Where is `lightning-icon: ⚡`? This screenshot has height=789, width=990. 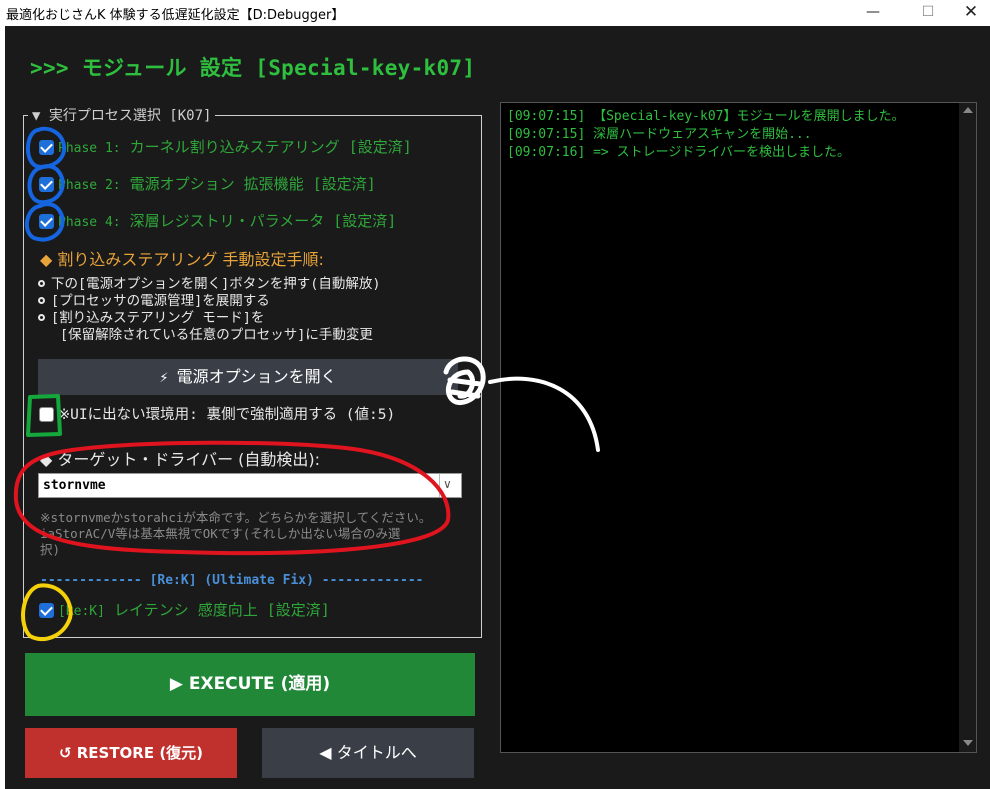 lightning-icon: ⚡ is located at coordinates (164, 378).